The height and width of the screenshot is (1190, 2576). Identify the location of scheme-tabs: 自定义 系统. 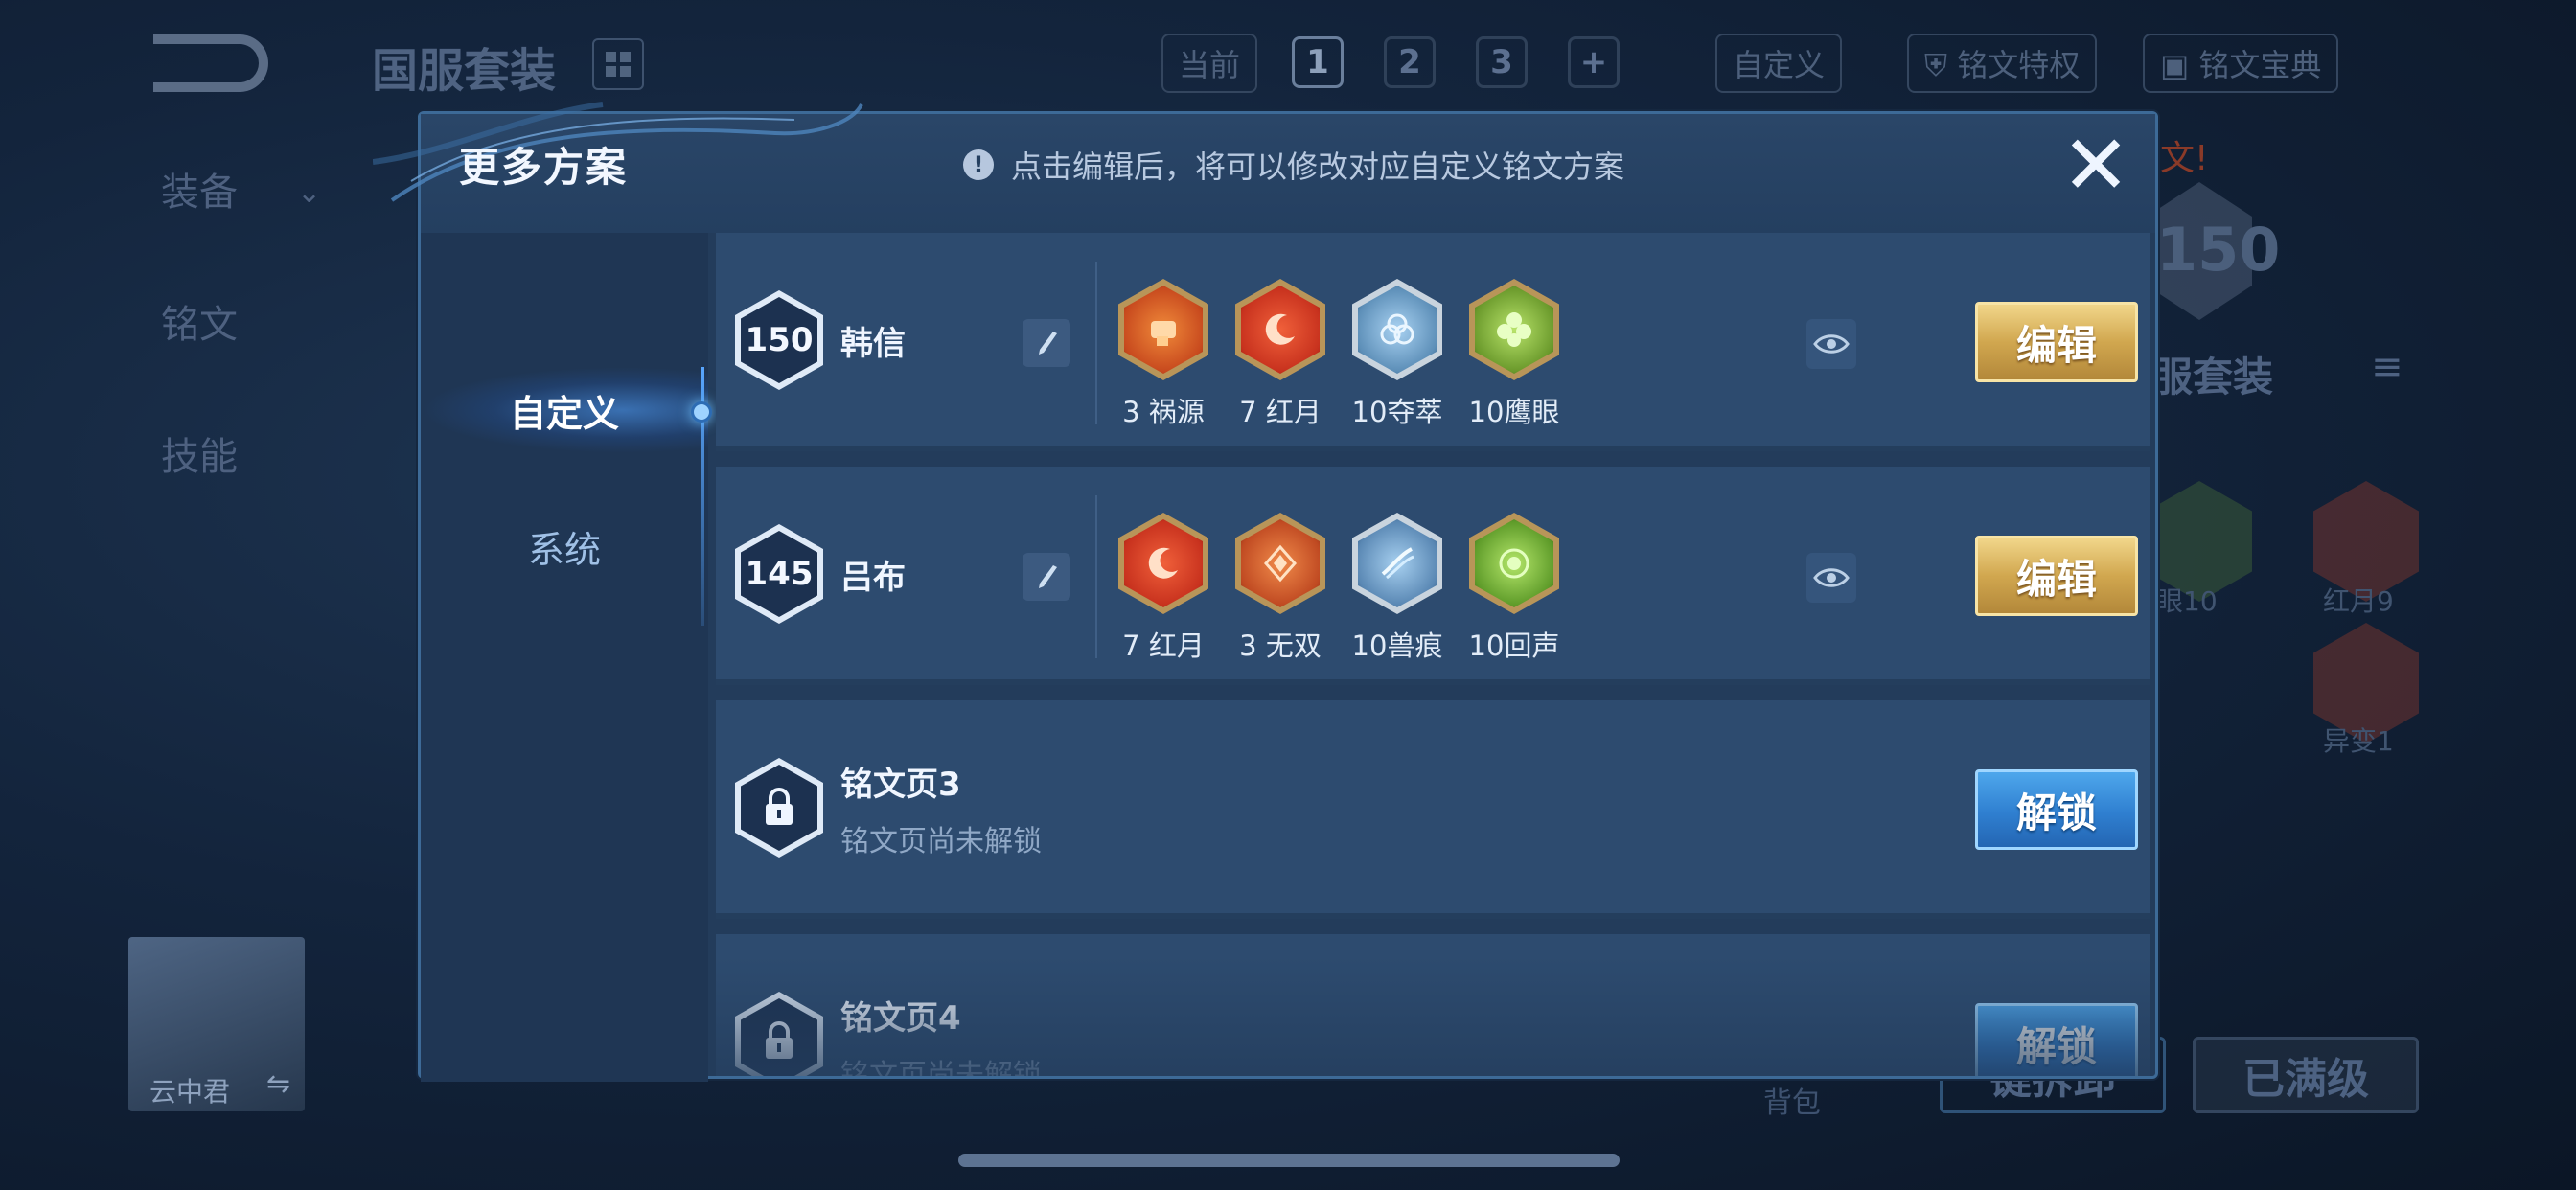
(566, 657).